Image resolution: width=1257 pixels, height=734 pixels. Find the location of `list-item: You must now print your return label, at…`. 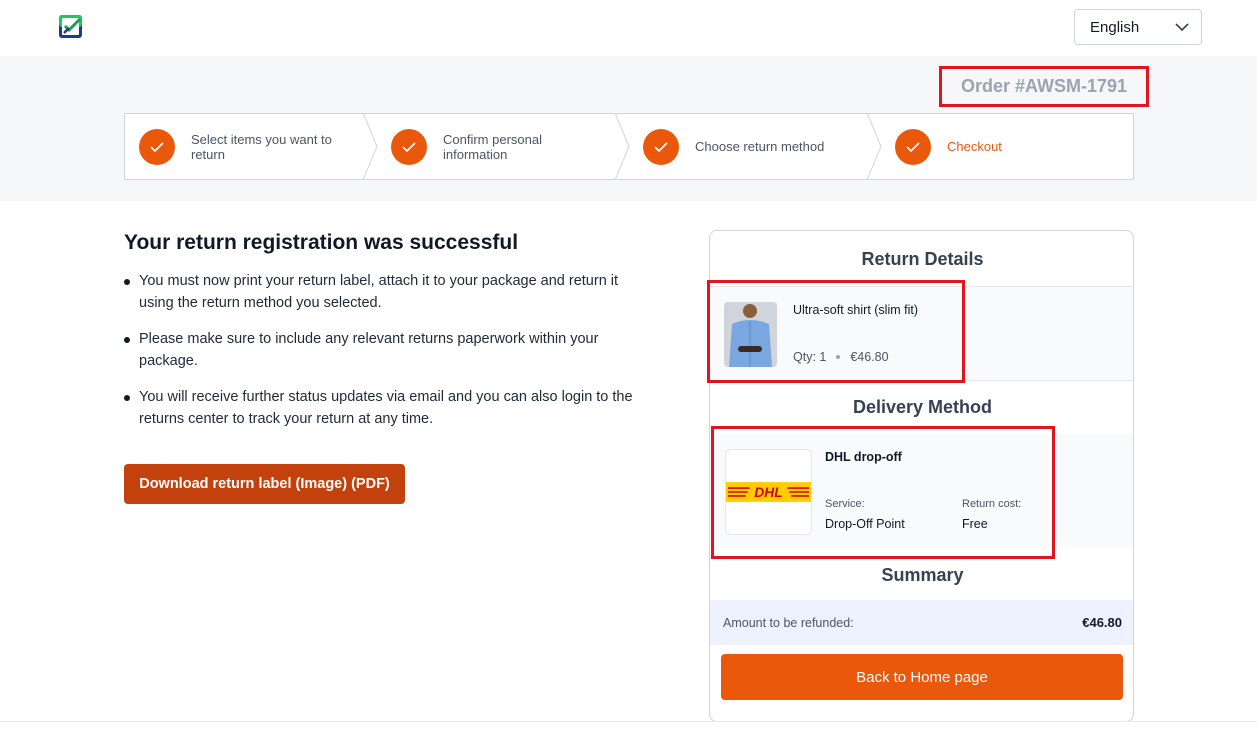

list-item: You must now print your return label, at… is located at coordinates (384, 292).